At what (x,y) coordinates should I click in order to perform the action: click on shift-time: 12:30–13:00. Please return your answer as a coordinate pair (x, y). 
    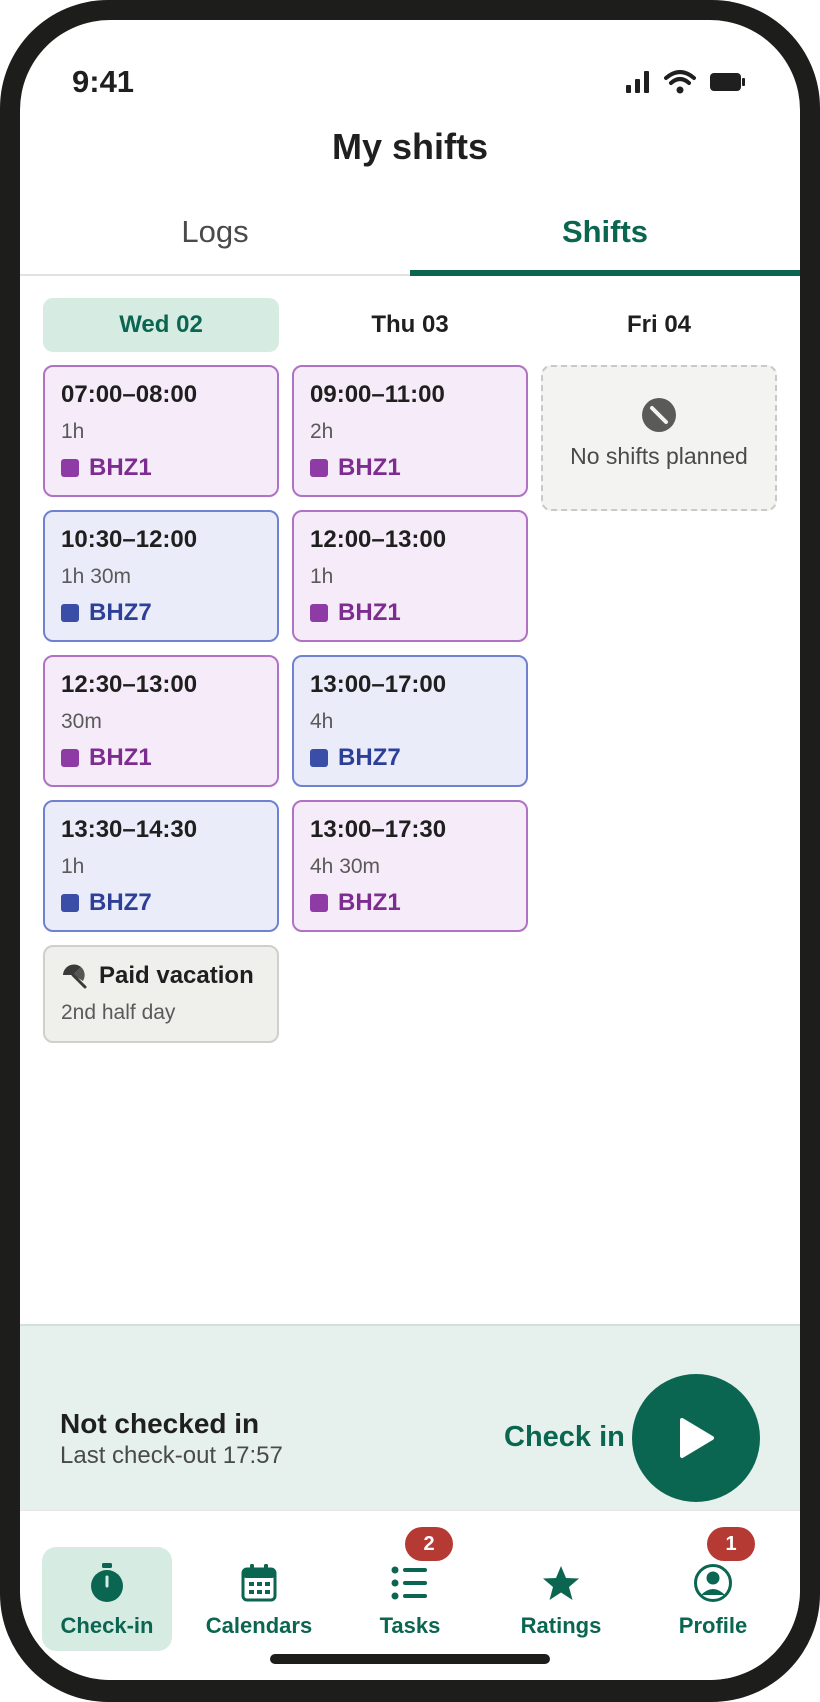
    Looking at the image, I should click on (129, 684).